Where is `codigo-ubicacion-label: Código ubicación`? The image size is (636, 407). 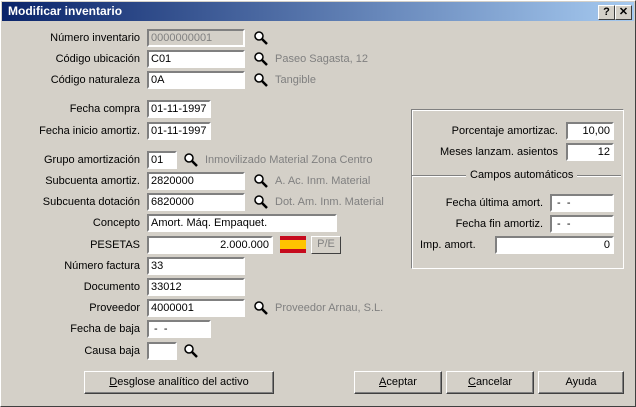 codigo-ubicacion-label: Código ubicación is located at coordinates (97, 59).